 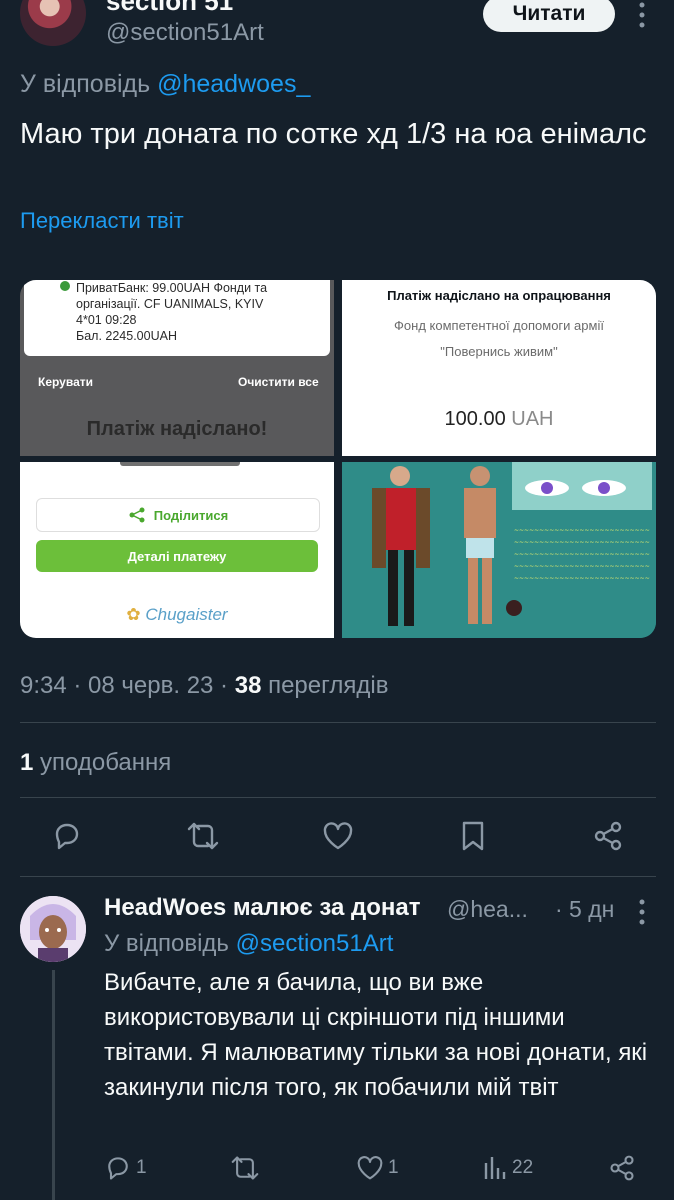 What do you see at coordinates (233, 84) in the screenshot?
I see `reply-to-handle: @headwoes_` at bounding box center [233, 84].